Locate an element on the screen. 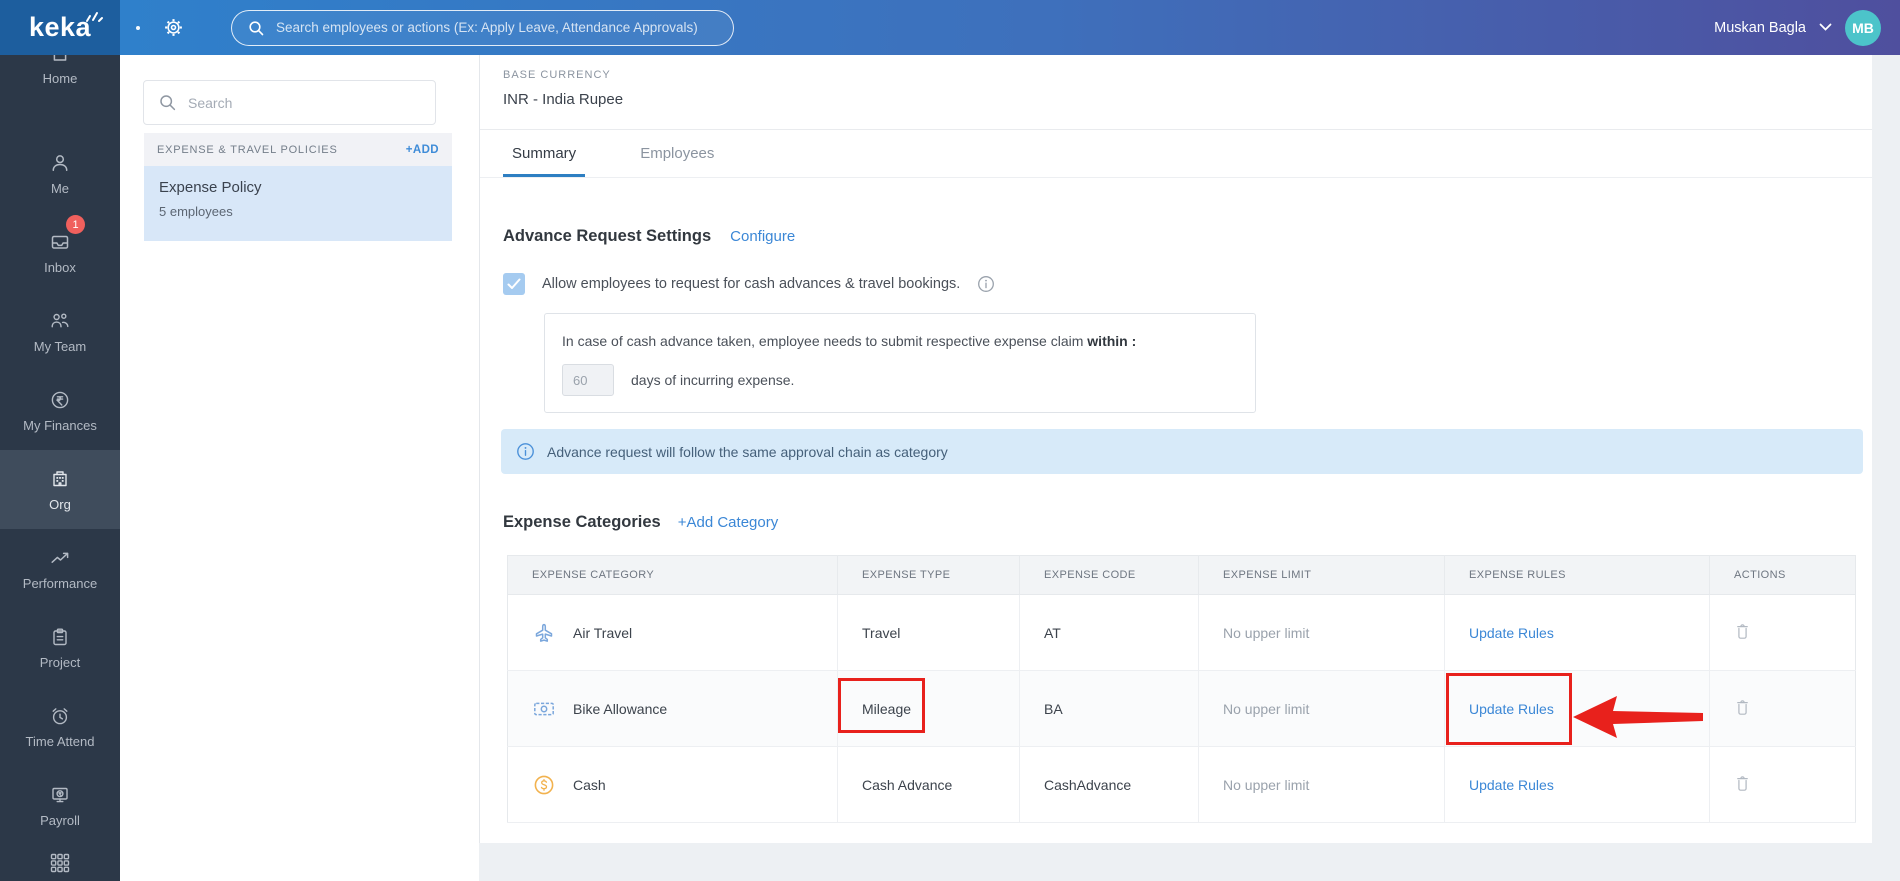 Image resolution: width=1900 pixels, height=881 pixels. chevron-down-icon is located at coordinates (1825, 27).